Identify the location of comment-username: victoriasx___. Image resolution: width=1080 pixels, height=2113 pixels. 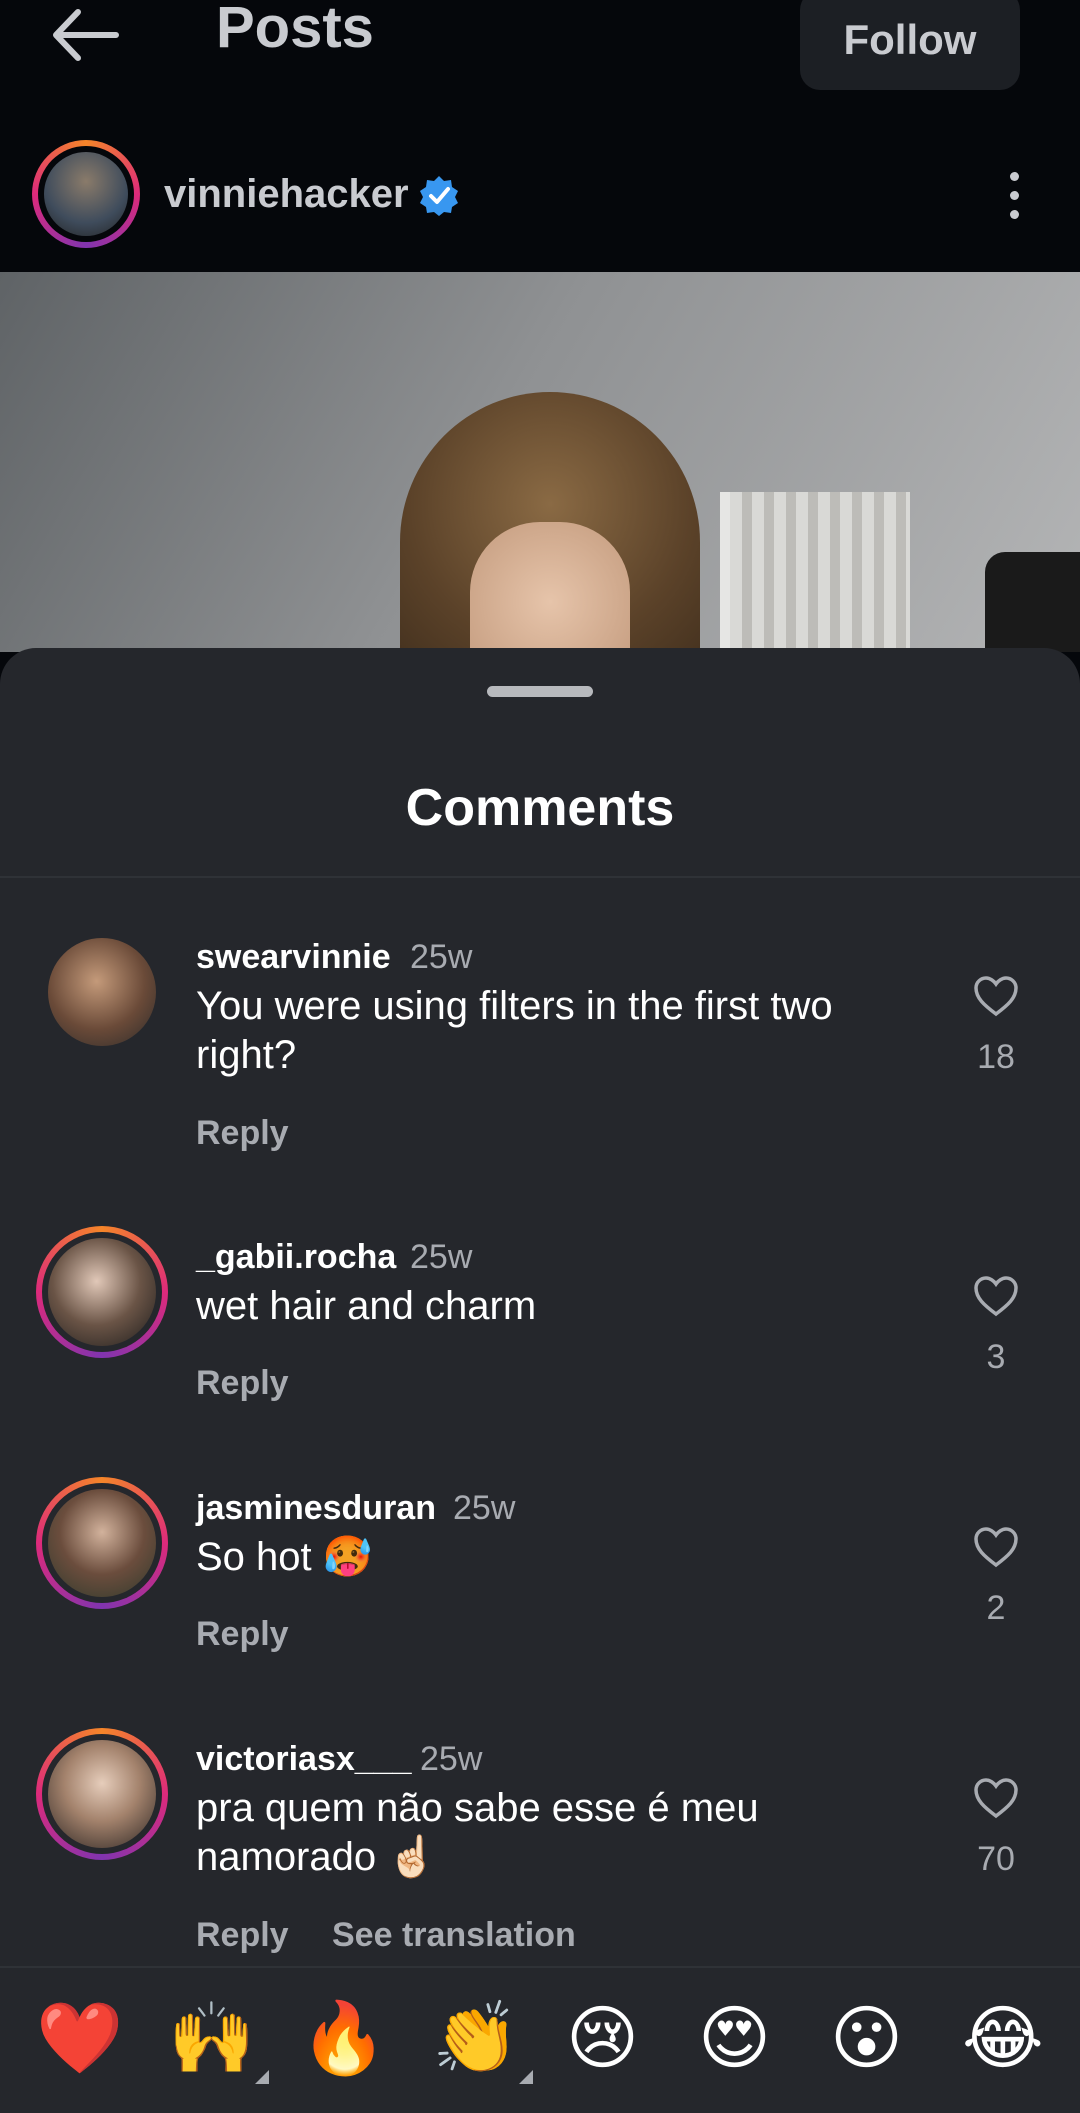
(304, 1759).